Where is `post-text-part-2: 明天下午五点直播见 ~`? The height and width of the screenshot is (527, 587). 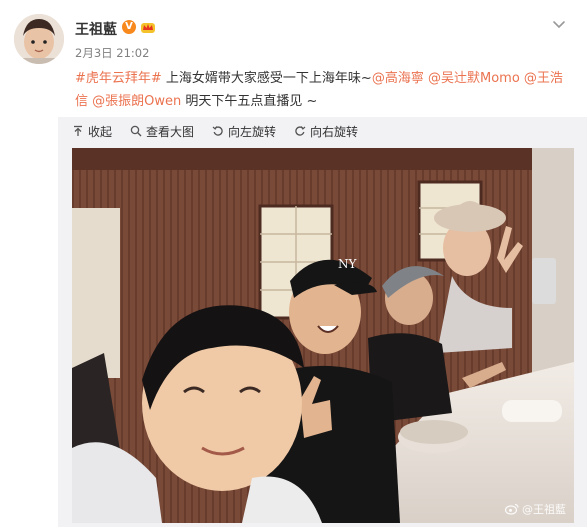 post-text-part-2: 明天下午五点直播见 ~ is located at coordinates (249, 101).